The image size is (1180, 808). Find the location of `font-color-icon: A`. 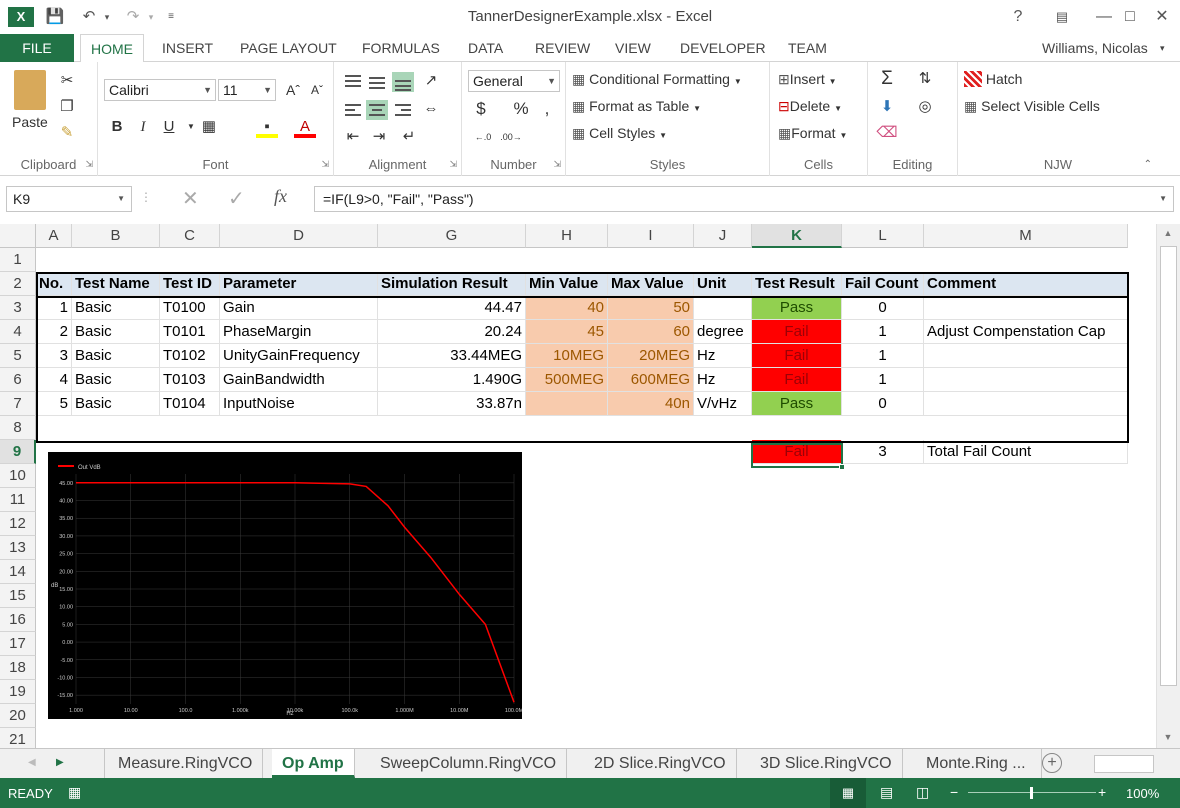

font-color-icon: A is located at coordinates (305, 127).